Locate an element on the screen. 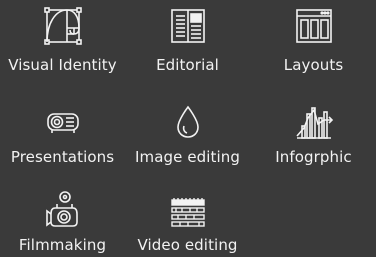 This screenshot has height=257, width=376. service-layouts: Layouts is located at coordinates (313, 40).